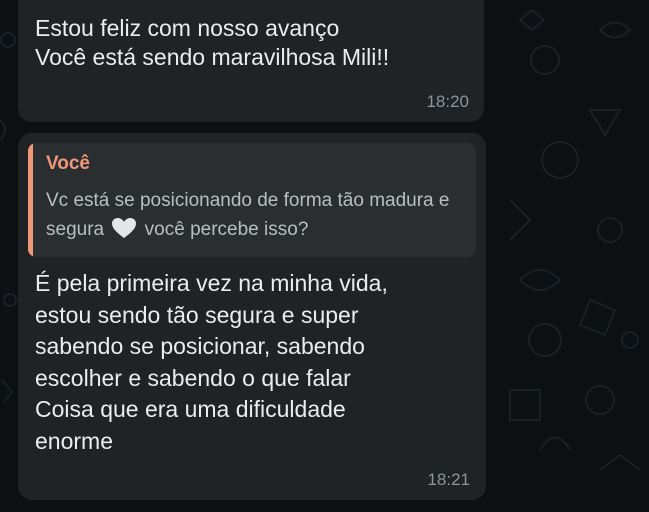 This screenshot has width=649, height=512. What do you see at coordinates (124, 228) in the screenshot?
I see `white-heart-icon` at bounding box center [124, 228].